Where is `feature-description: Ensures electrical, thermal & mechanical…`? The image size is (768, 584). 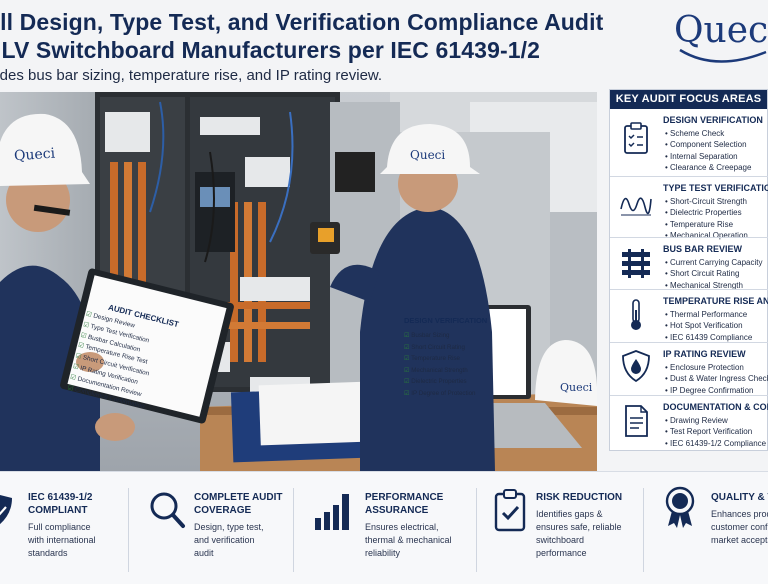 feature-description: Ensures electrical, thermal & mechanical… is located at coordinates (408, 540).